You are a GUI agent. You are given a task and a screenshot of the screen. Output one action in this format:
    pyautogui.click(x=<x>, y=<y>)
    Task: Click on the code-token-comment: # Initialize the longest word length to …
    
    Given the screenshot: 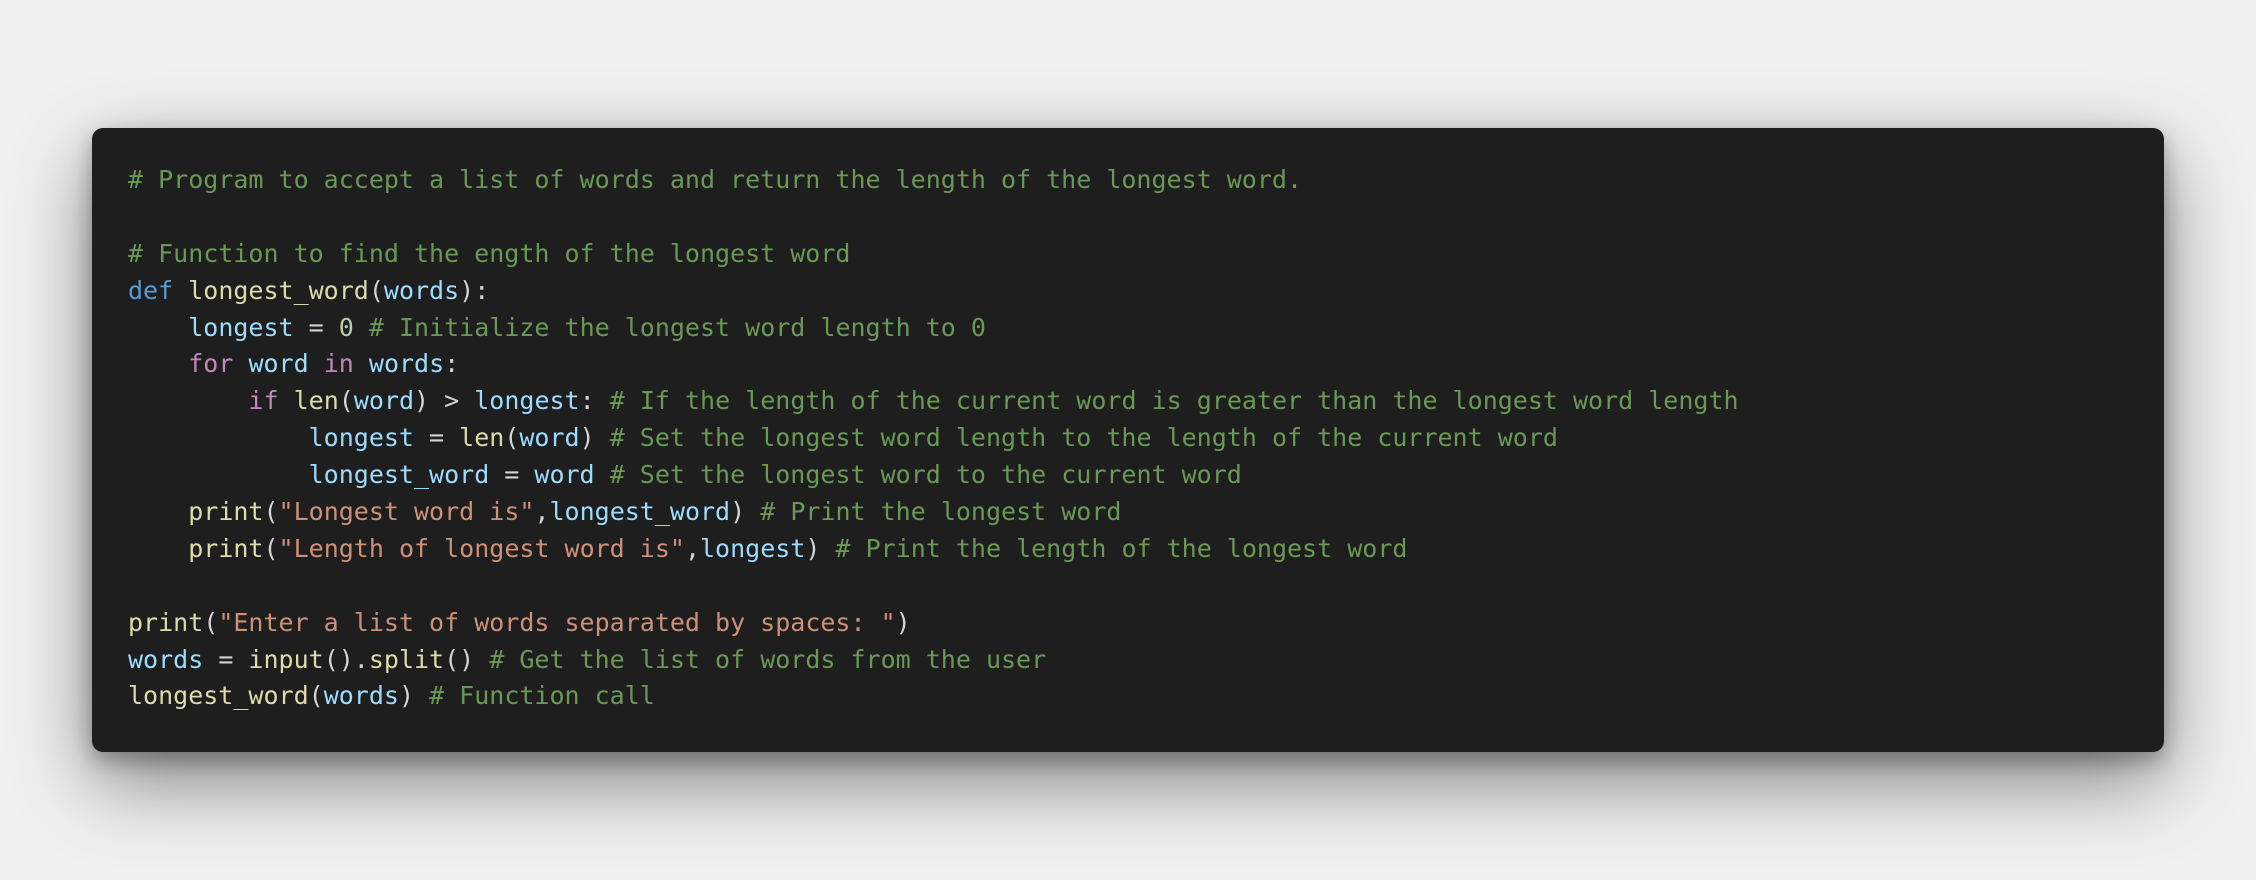 What is the action you would take?
    pyautogui.click(x=677, y=327)
    